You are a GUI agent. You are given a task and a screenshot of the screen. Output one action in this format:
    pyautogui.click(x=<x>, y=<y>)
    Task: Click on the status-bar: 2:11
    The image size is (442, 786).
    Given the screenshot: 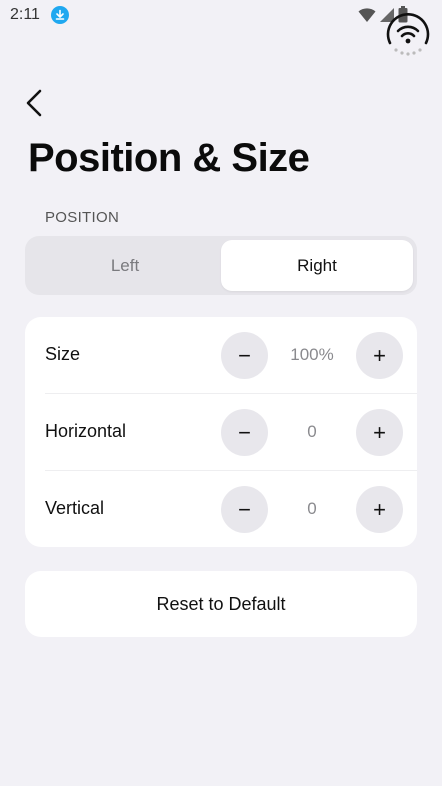 What is the action you would take?
    pyautogui.click(x=221, y=15)
    